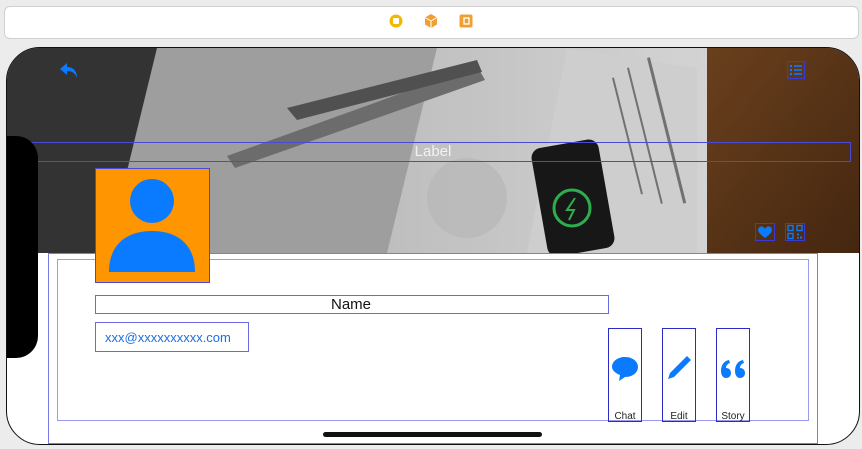 The height and width of the screenshot is (449, 862). I want to click on story-button: Story, so click(733, 375).